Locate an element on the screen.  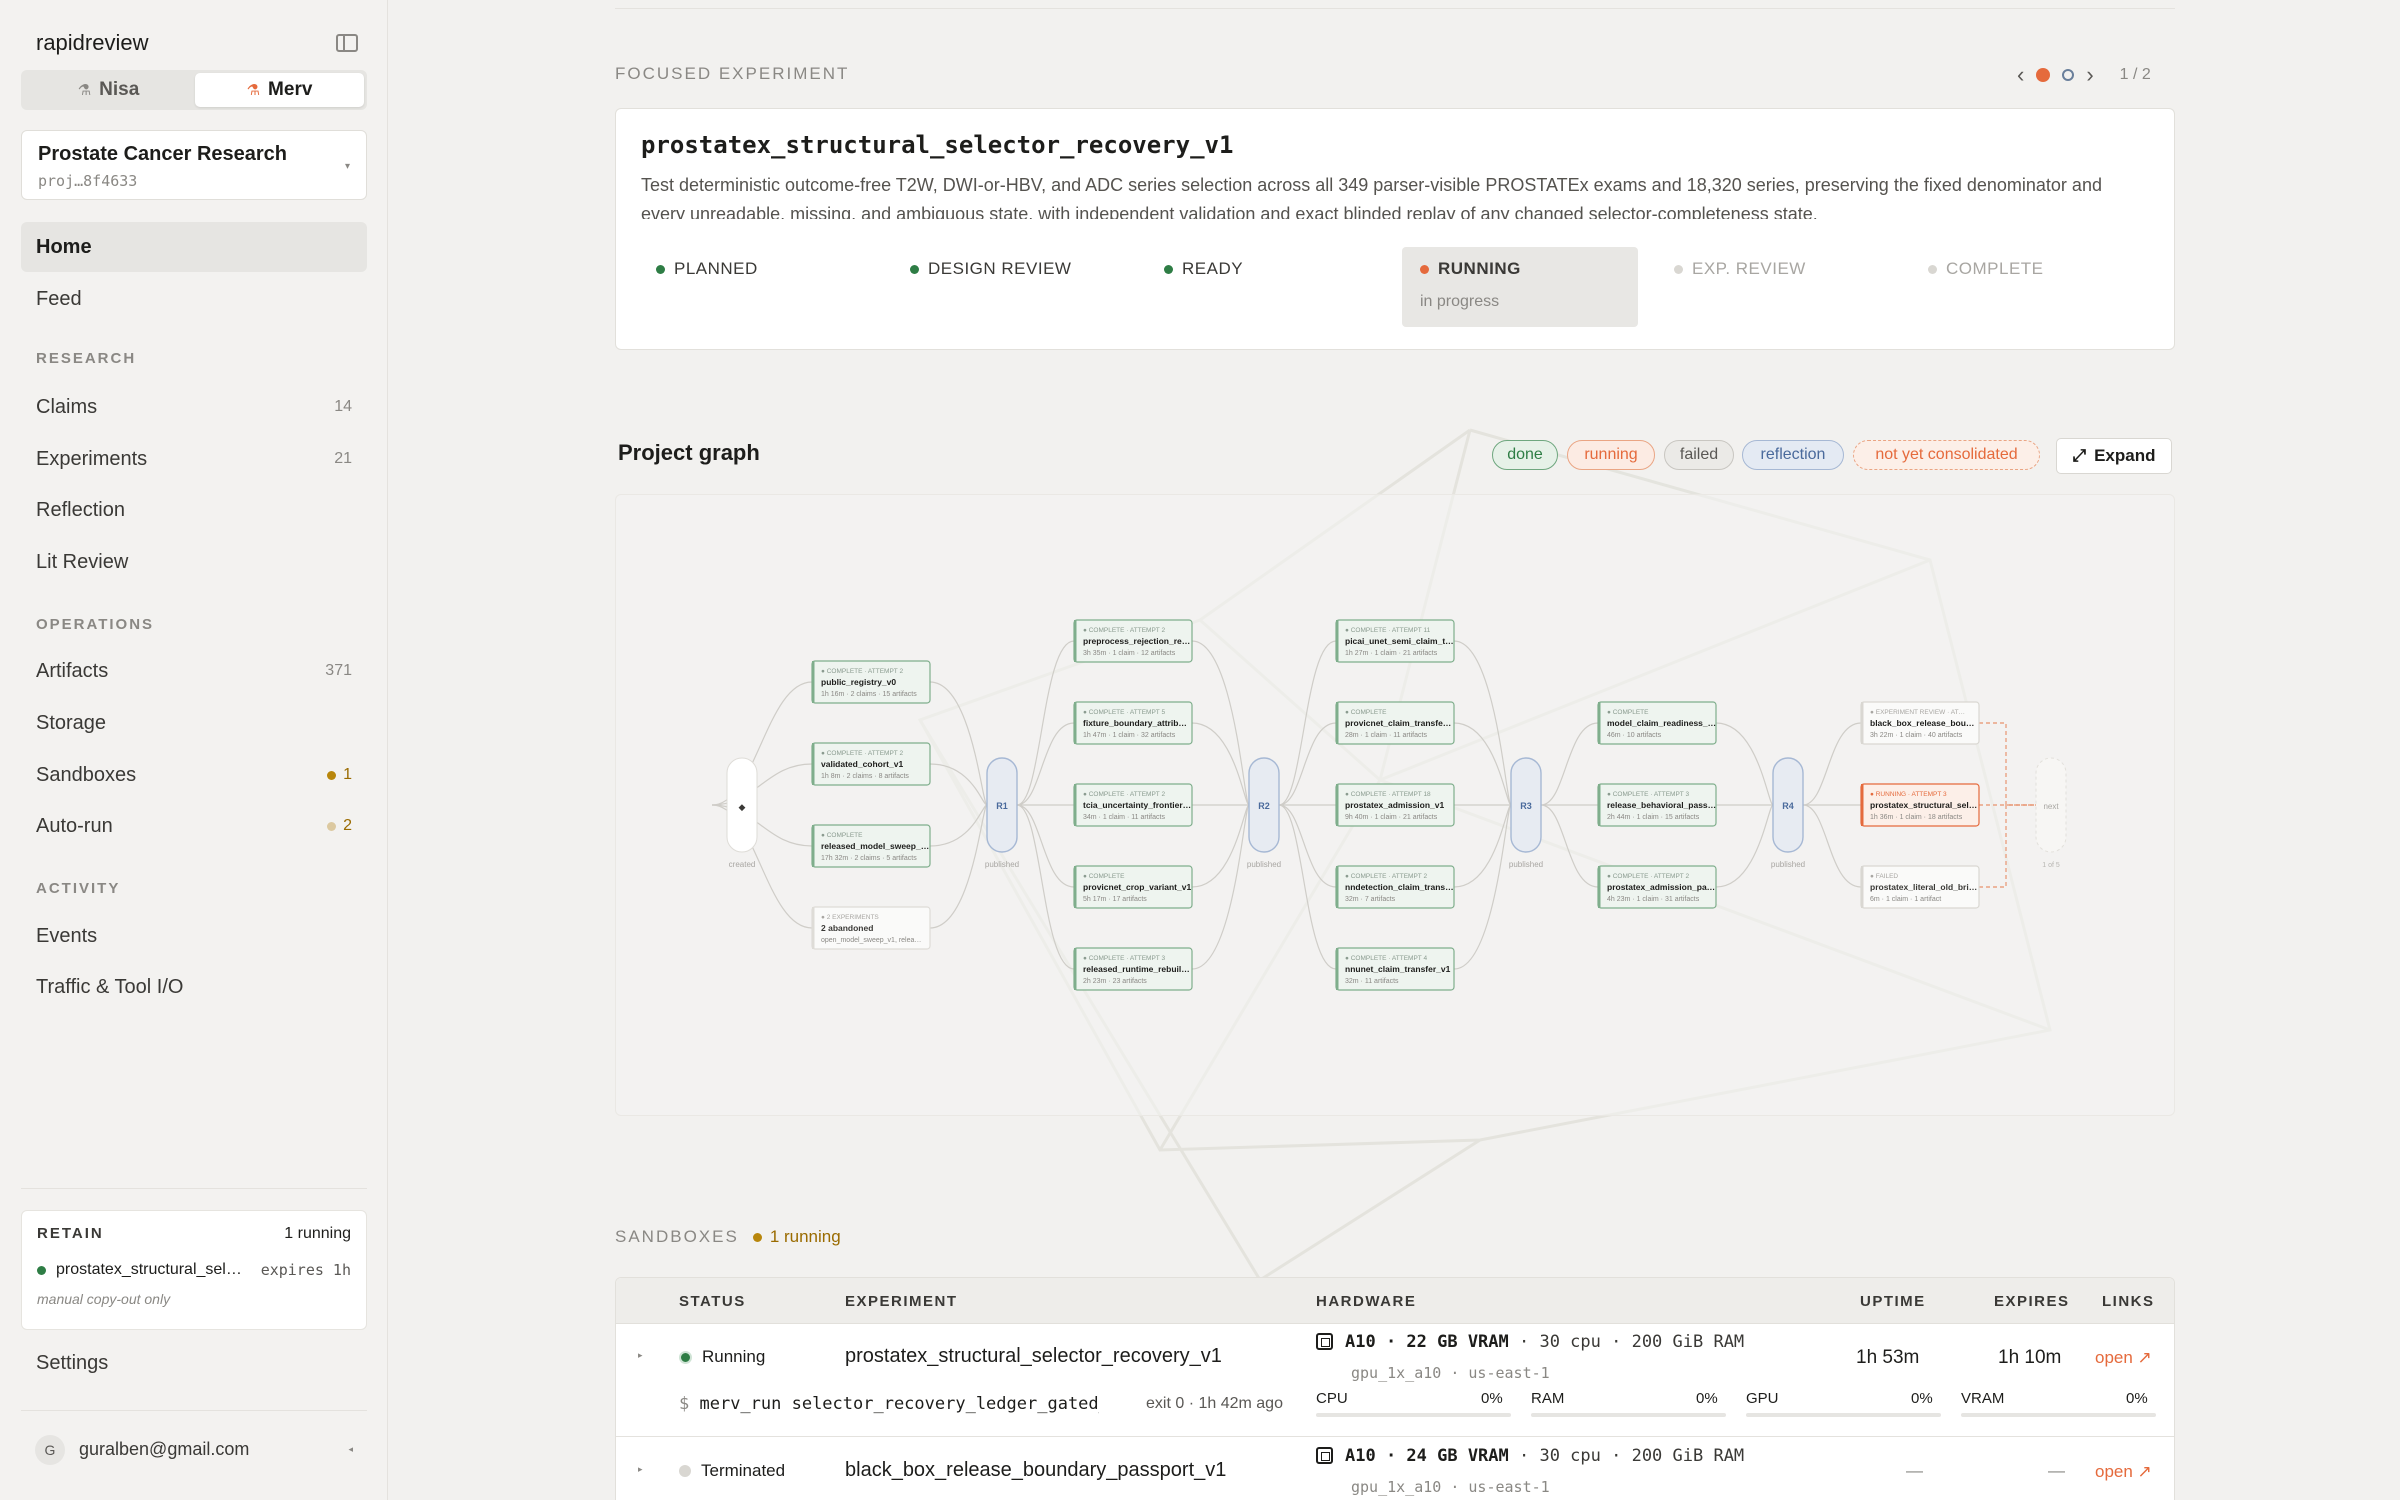
profile-merv-button: ⚗ Merv is located at coordinates (279, 90).